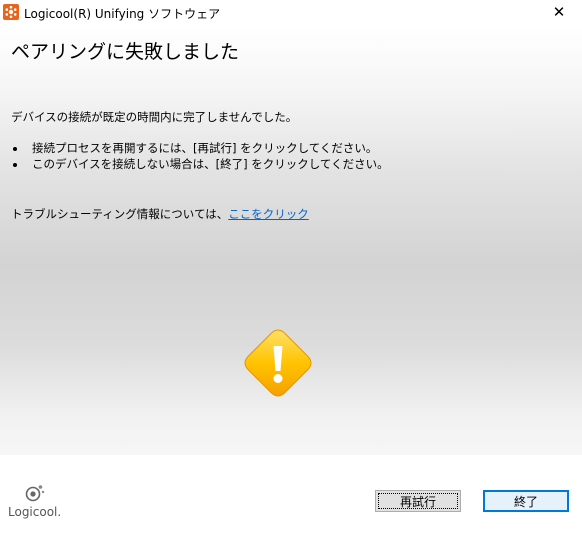 This screenshot has height=536, width=582. I want to click on logicool-logo: Logicool., so click(36, 503).